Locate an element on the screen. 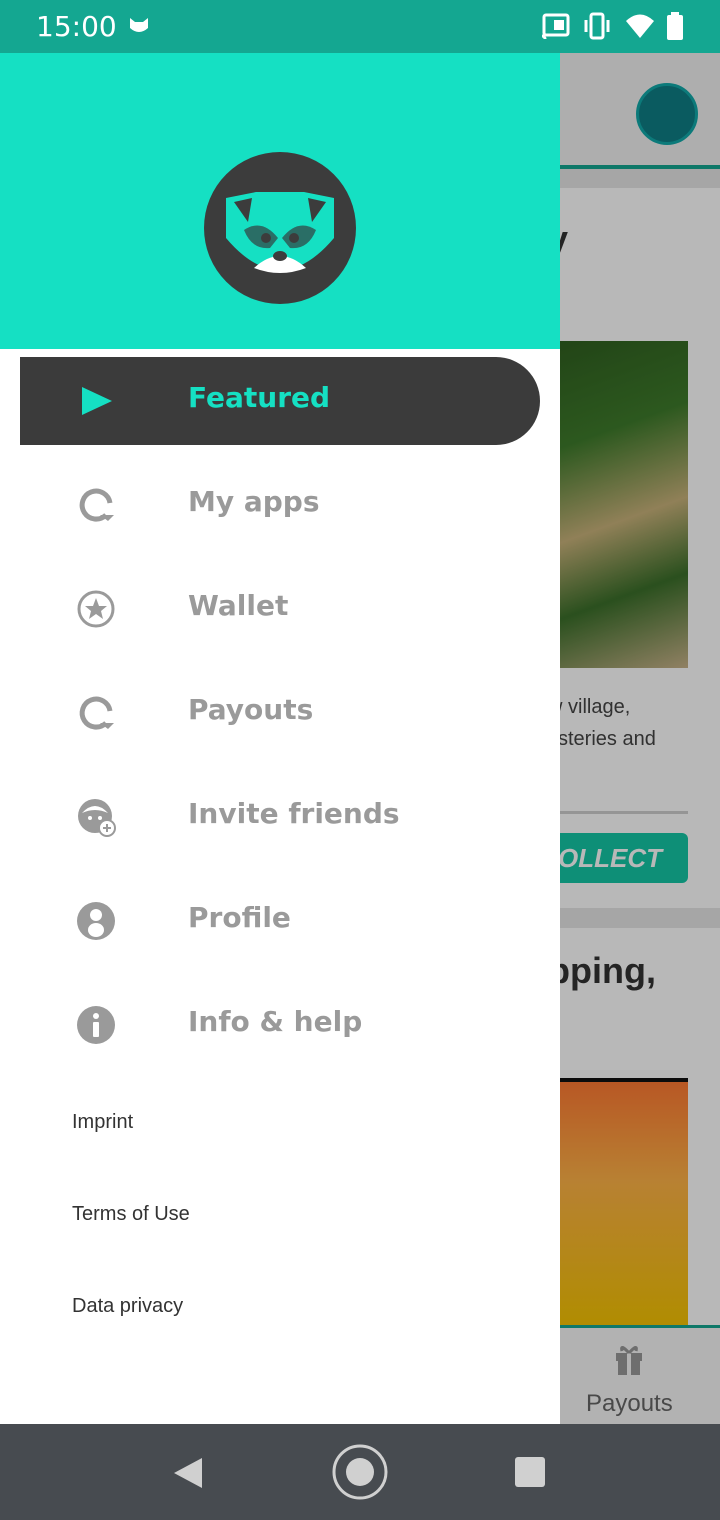 The height and width of the screenshot is (1520, 720). menu-item-label: Wallet is located at coordinates (238, 605).